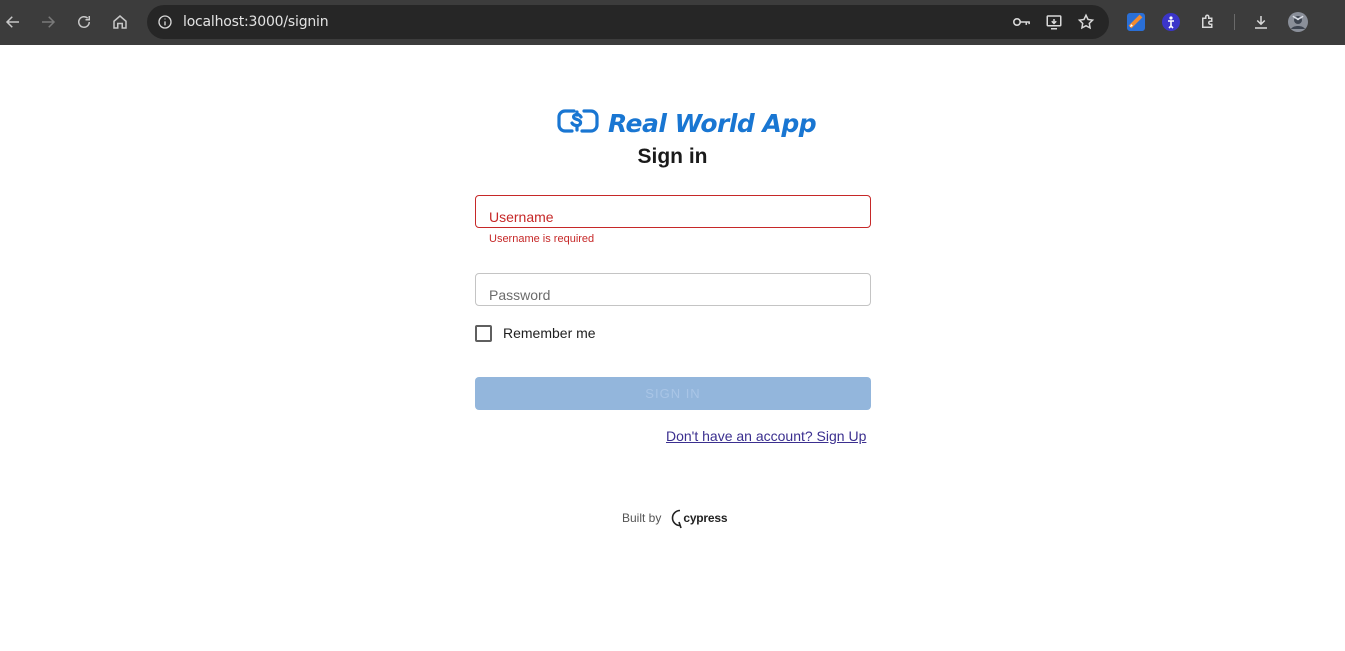 The image size is (1345, 651). I want to click on browser-toolbar: localhost:3000/signin, so click(672, 22).